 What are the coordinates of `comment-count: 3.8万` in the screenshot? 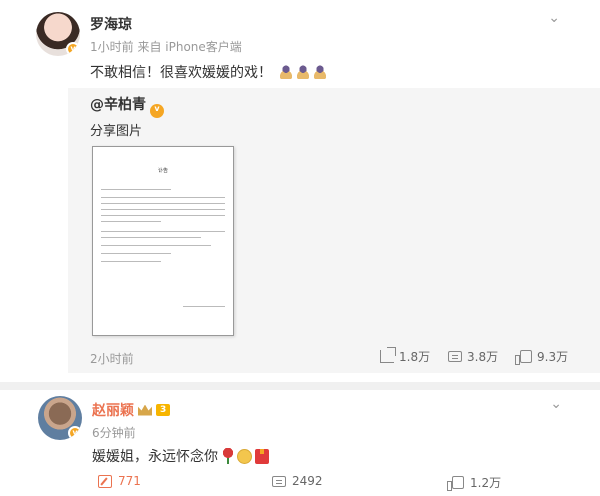 It's located at (483, 357).